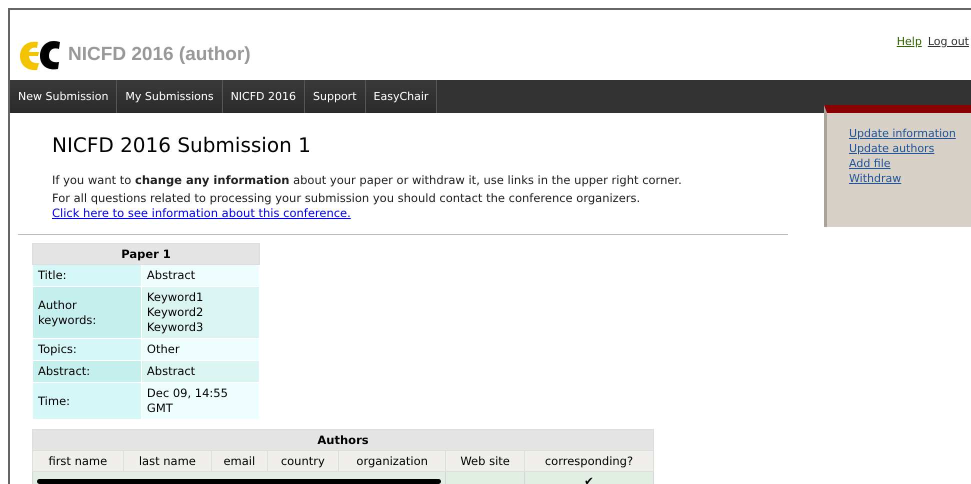 This screenshot has height=484, width=971. Describe the element at coordinates (264, 96) in the screenshot. I see `nav-tab: NICFD 2016` at that location.